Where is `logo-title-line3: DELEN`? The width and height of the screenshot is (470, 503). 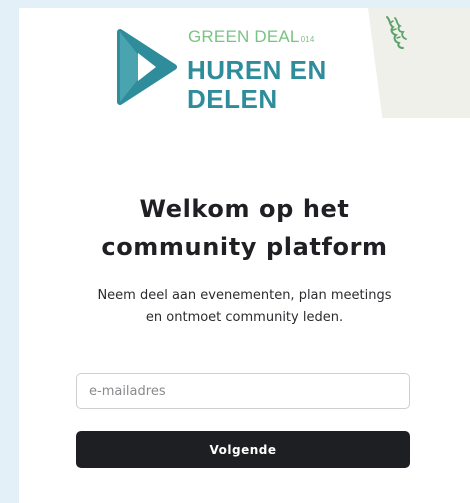 logo-title-line3: DELEN is located at coordinates (232, 99).